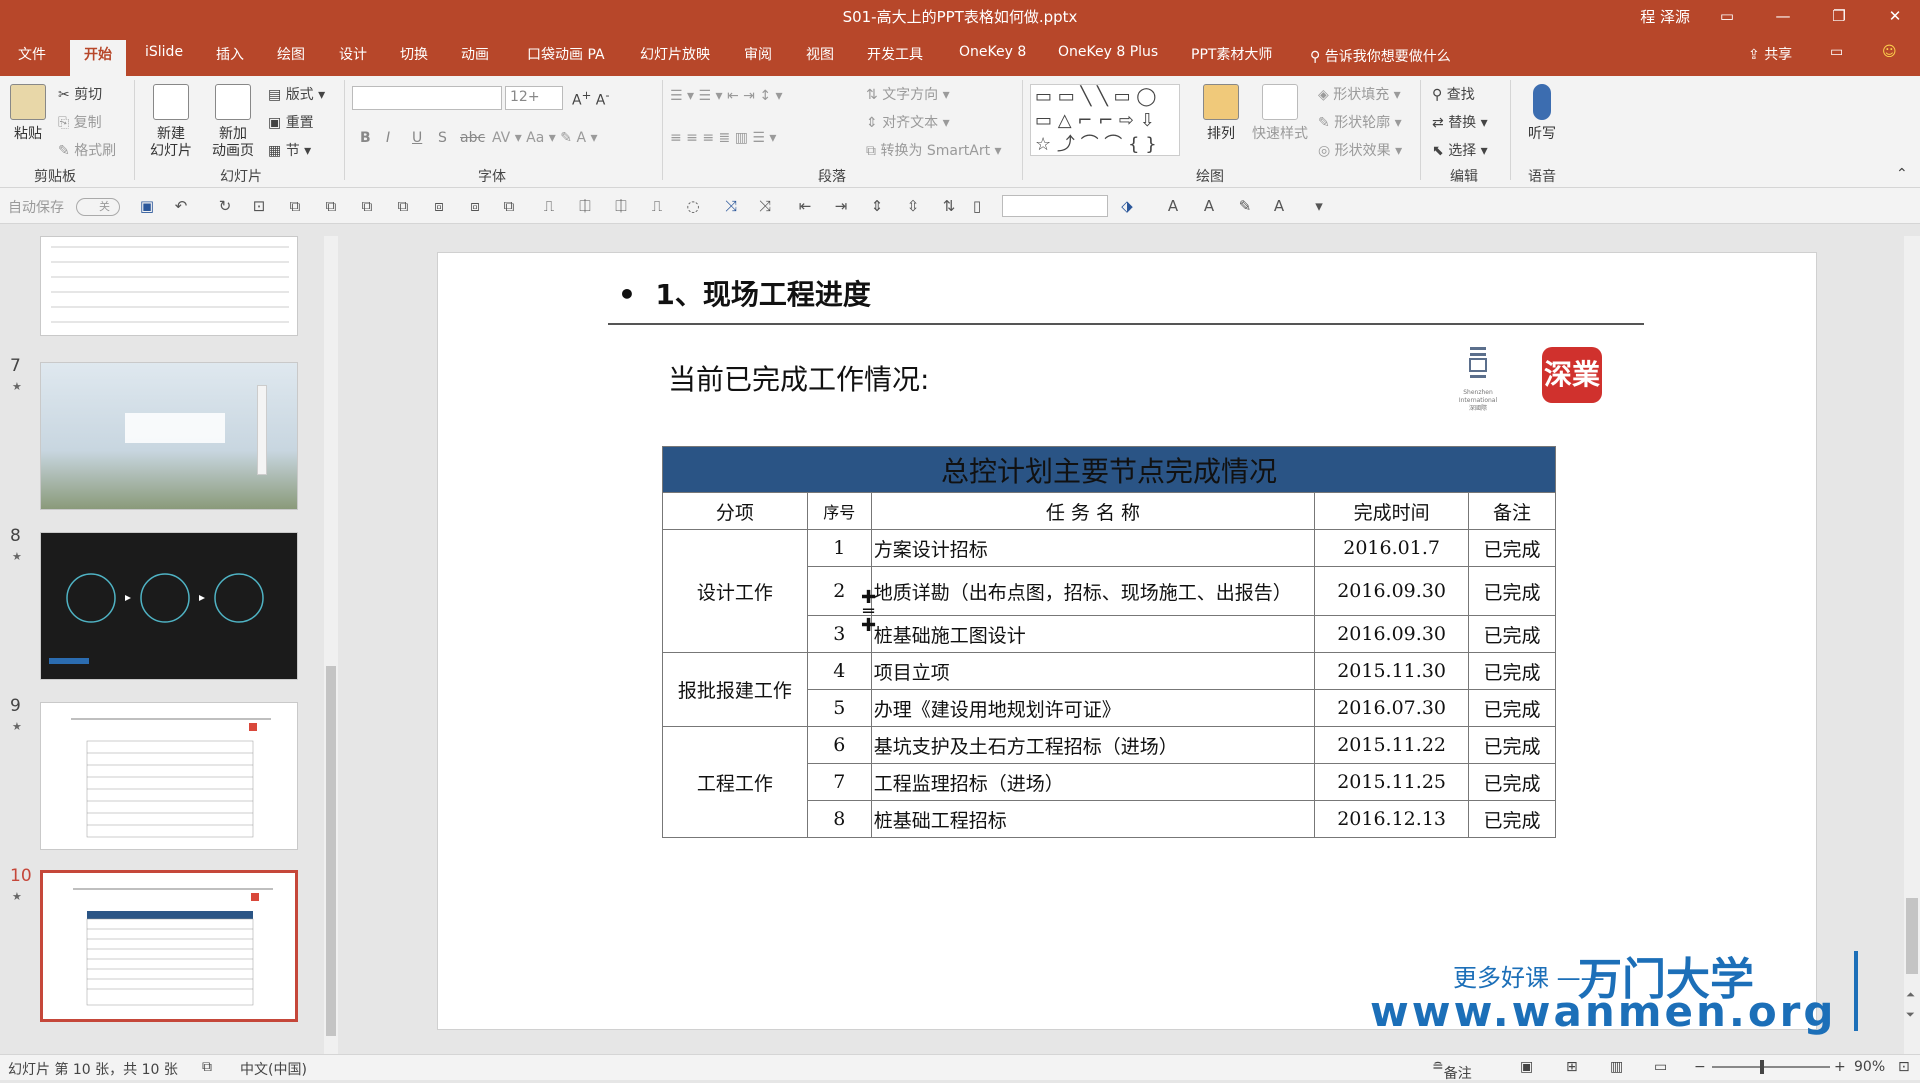 This screenshot has width=1920, height=1083. What do you see at coordinates (427, 98) in the screenshot?
I see `font-family-dropdown` at bounding box center [427, 98].